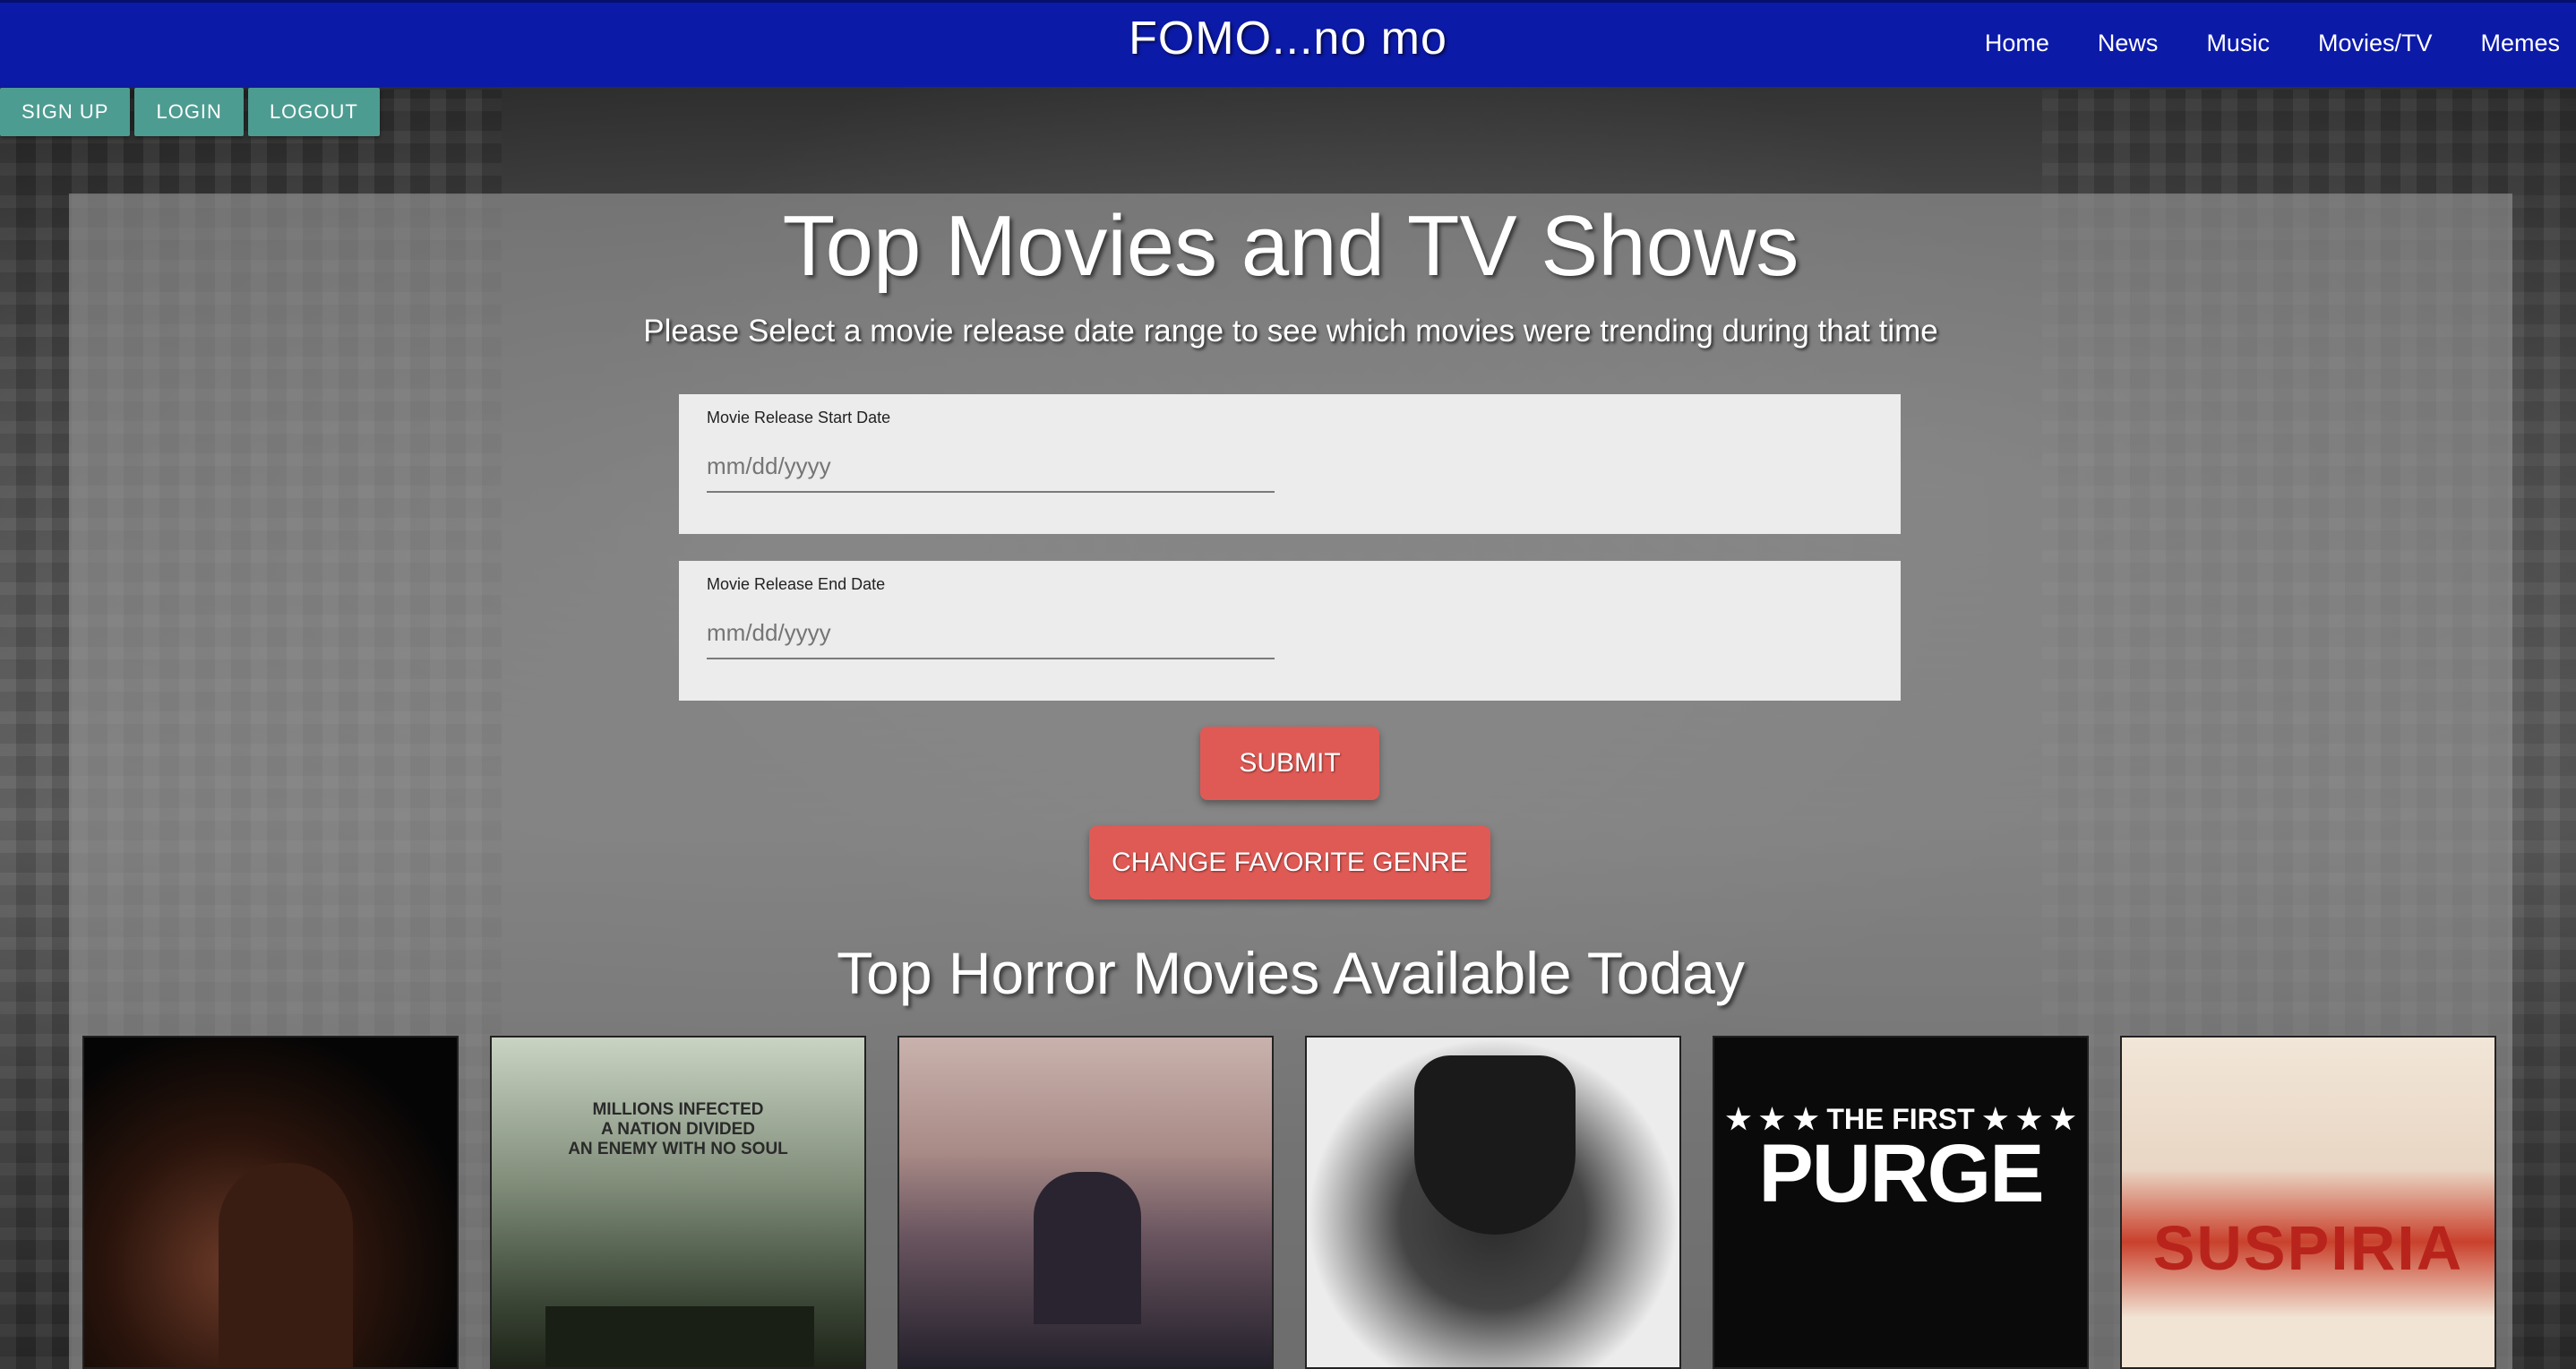 This screenshot has width=2576, height=1369. What do you see at coordinates (1289, 763) in the screenshot?
I see `submit-button: SUBMIT` at bounding box center [1289, 763].